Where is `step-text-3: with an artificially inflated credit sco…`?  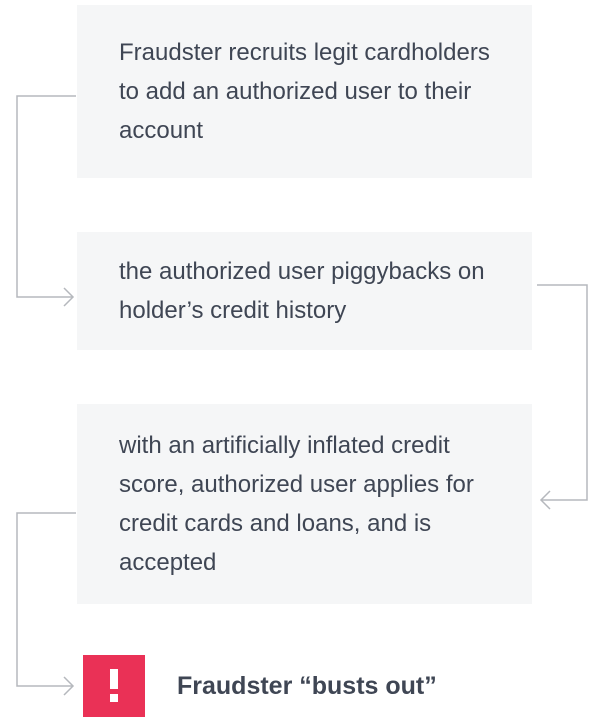
step-text-3: with an artificially inflated credit sco… is located at coordinates (296, 504).